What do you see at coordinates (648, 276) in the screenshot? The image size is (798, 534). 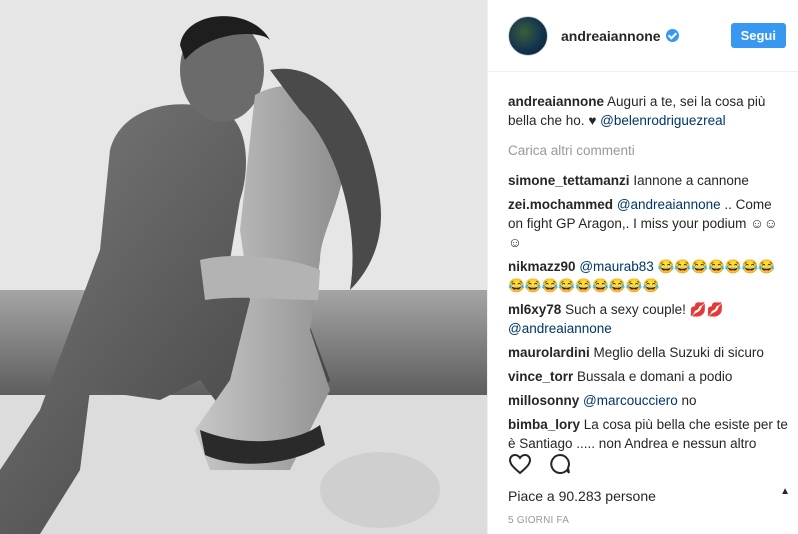 I see `comment: nikmazz90 @maurab83 😂😂😂😂😂😂😂😂😂😂😂😂😂😂😂😂` at bounding box center [648, 276].